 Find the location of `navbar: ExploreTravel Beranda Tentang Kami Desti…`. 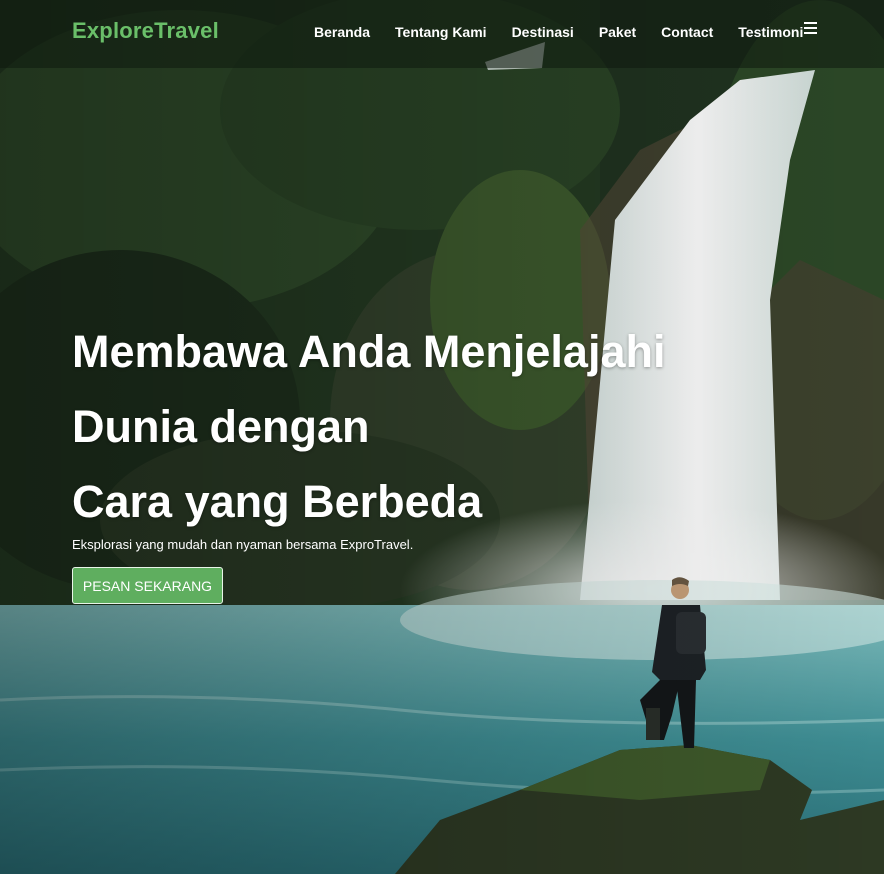

navbar: ExploreTravel Beranda Tentang Kami Desti… is located at coordinates (442, 34).